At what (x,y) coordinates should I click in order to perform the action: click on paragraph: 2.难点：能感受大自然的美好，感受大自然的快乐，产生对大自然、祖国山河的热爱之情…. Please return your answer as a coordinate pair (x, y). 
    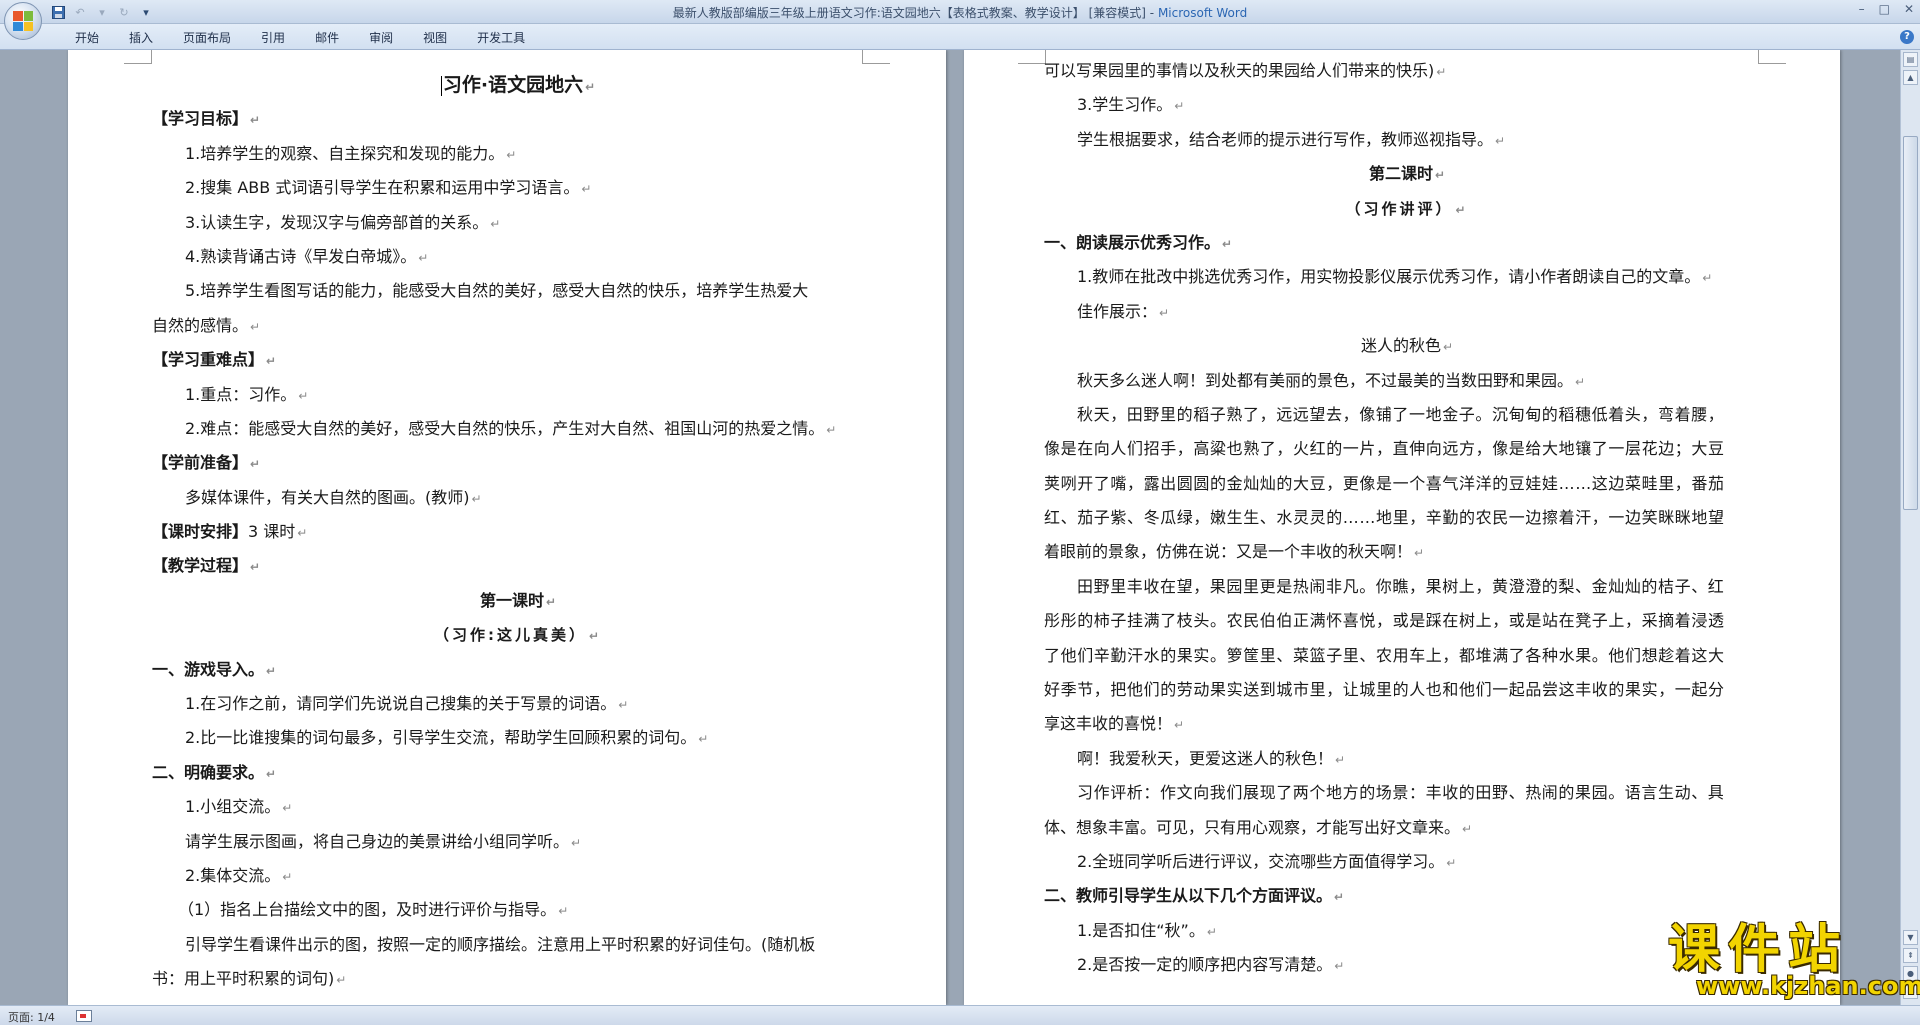
    Looking at the image, I should click on (511, 428).